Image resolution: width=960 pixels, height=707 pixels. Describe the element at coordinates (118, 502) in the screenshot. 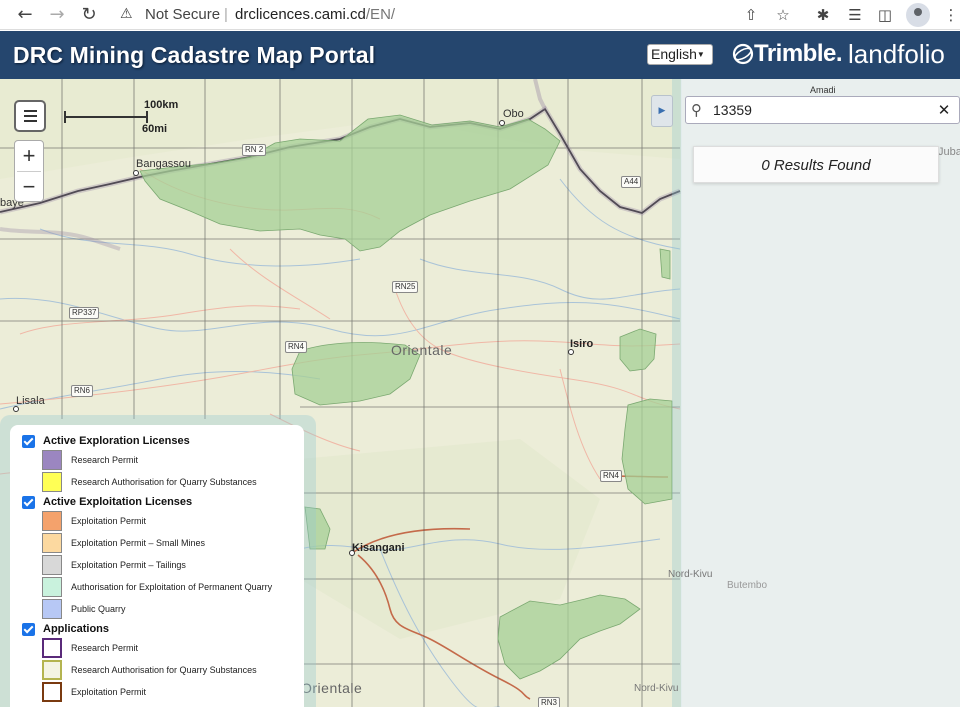

I see `legend-group-label: Active Exploitation Licenses` at that location.